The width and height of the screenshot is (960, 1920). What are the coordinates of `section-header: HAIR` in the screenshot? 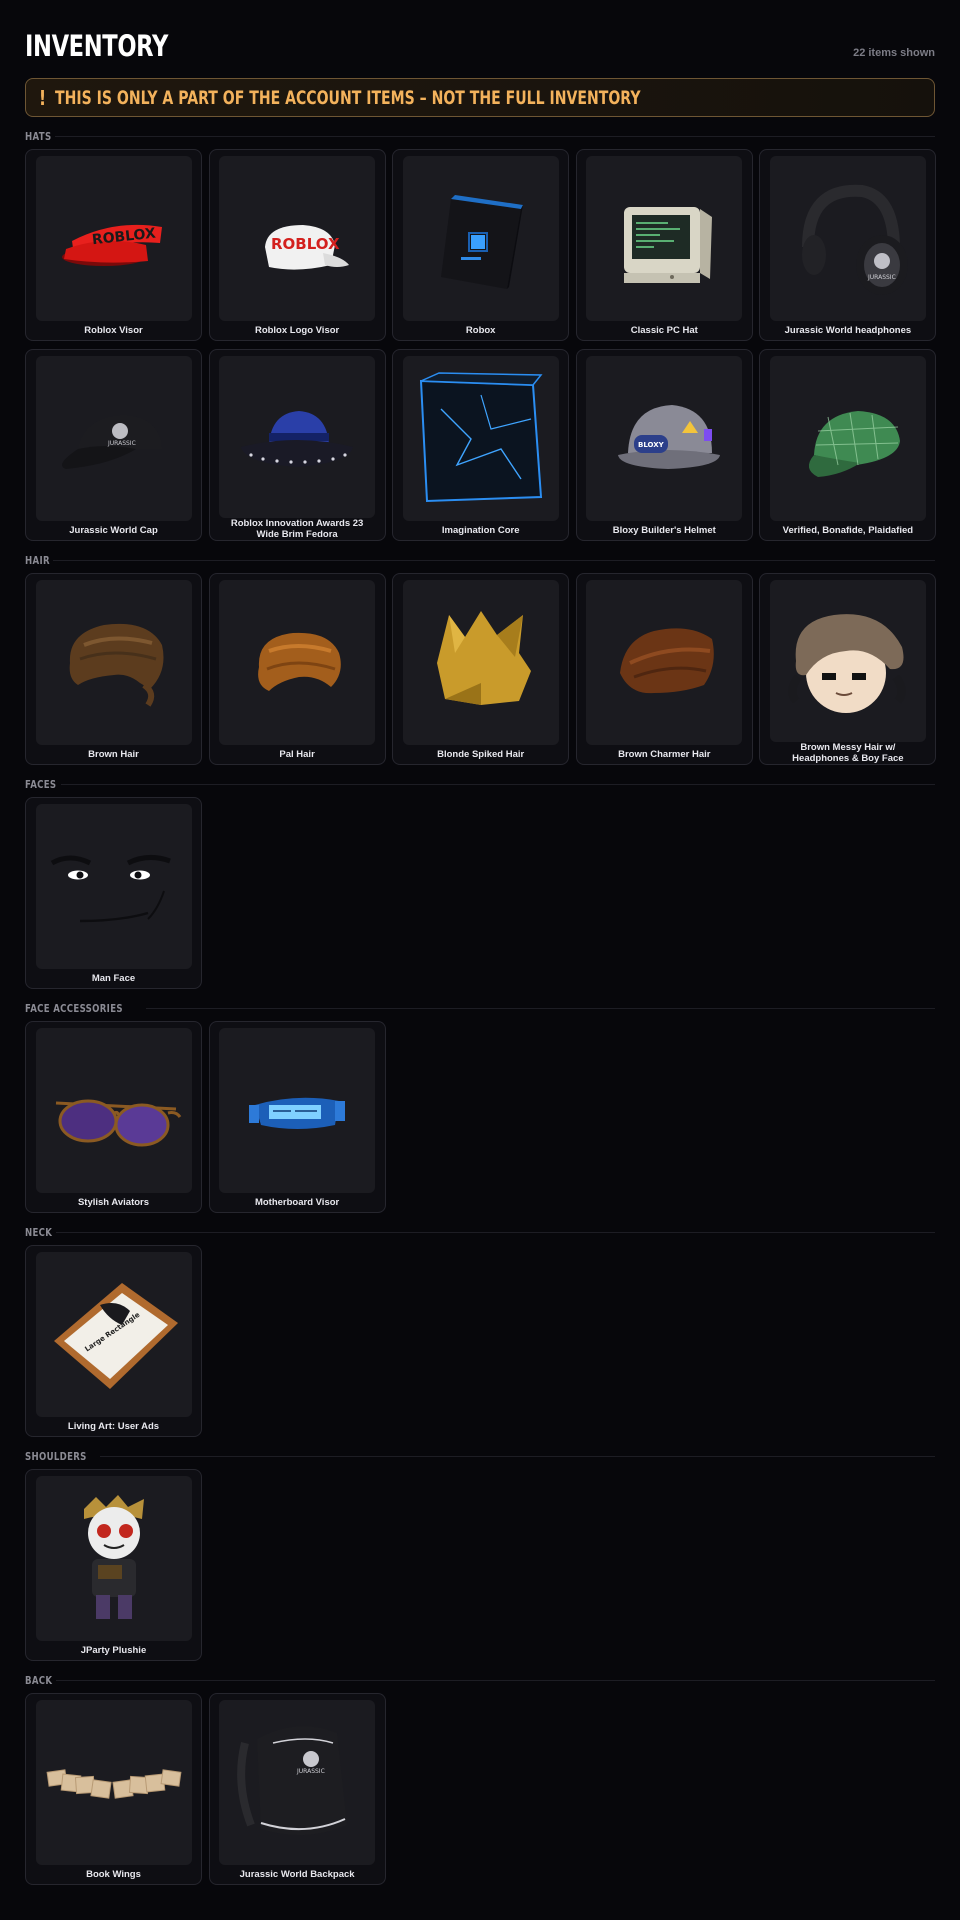 It's located at (480, 560).